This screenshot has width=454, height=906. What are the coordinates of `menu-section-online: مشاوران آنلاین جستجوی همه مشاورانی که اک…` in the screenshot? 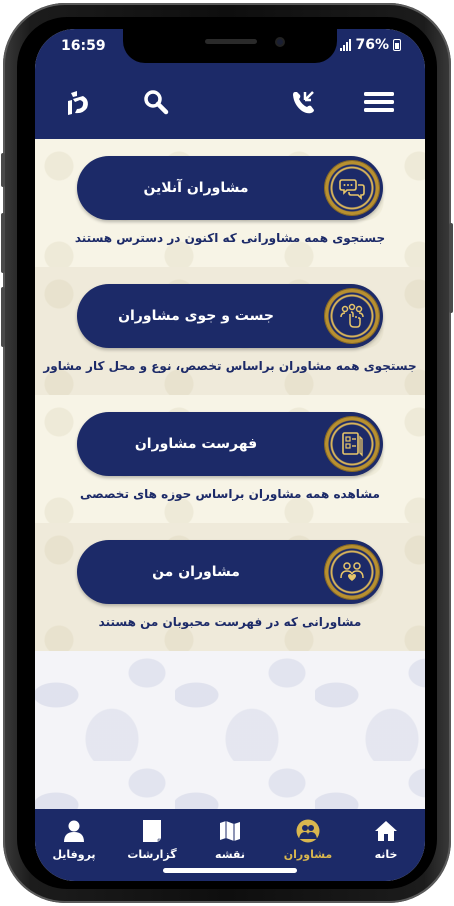 It's located at (230, 203).